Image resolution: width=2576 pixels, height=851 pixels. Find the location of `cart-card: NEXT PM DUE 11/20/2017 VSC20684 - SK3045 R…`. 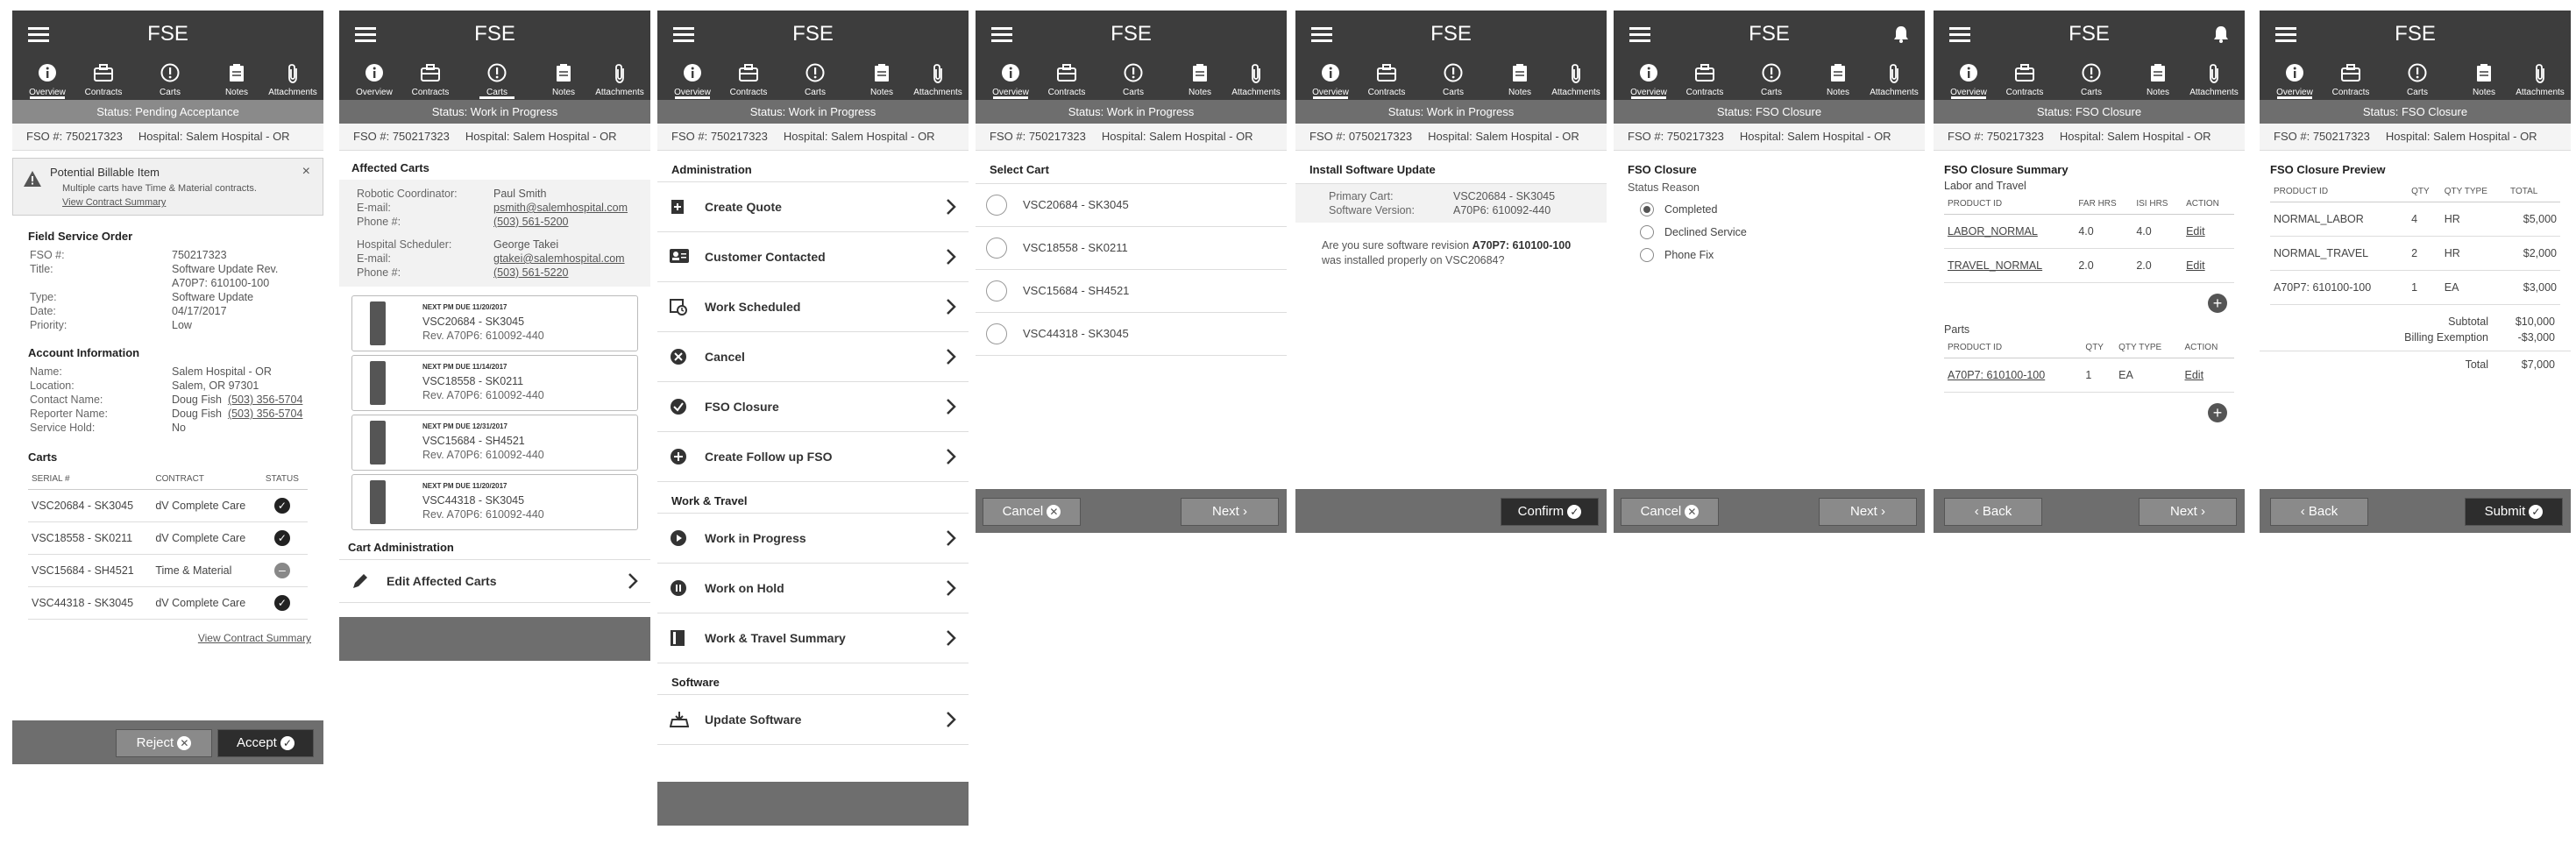

cart-card: NEXT PM DUE 11/20/2017 VSC20684 - SK3045 R… is located at coordinates (495, 323).